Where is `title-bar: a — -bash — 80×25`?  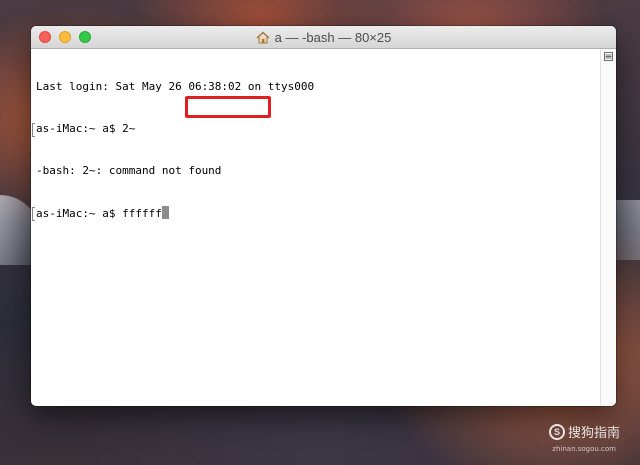
title-bar: a — -bash — 80×25 is located at coordinates (323, 37).